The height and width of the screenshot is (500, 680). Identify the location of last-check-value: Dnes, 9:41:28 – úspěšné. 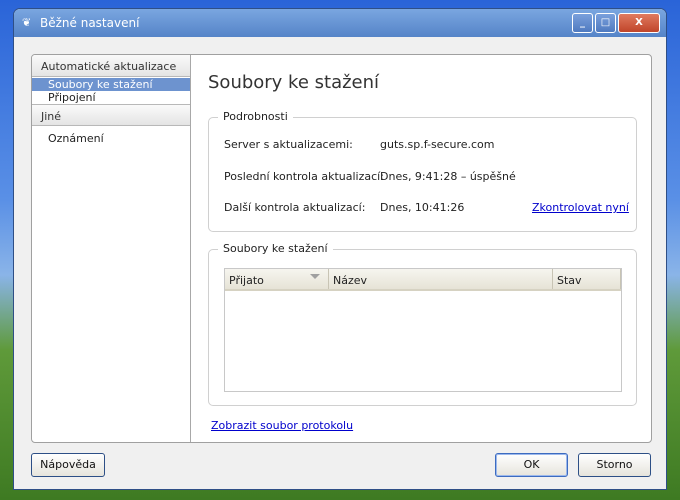
(448, 176).